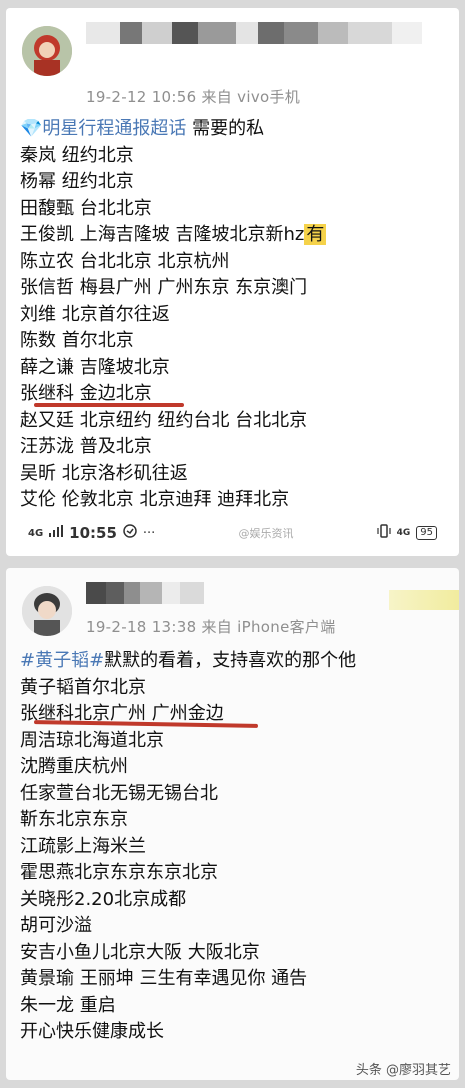 This screenshot has width=465, height=1088. Describe the element at coordinates (225, 128) in the screenshot. I see `intro-text: 需要的私` at that location.